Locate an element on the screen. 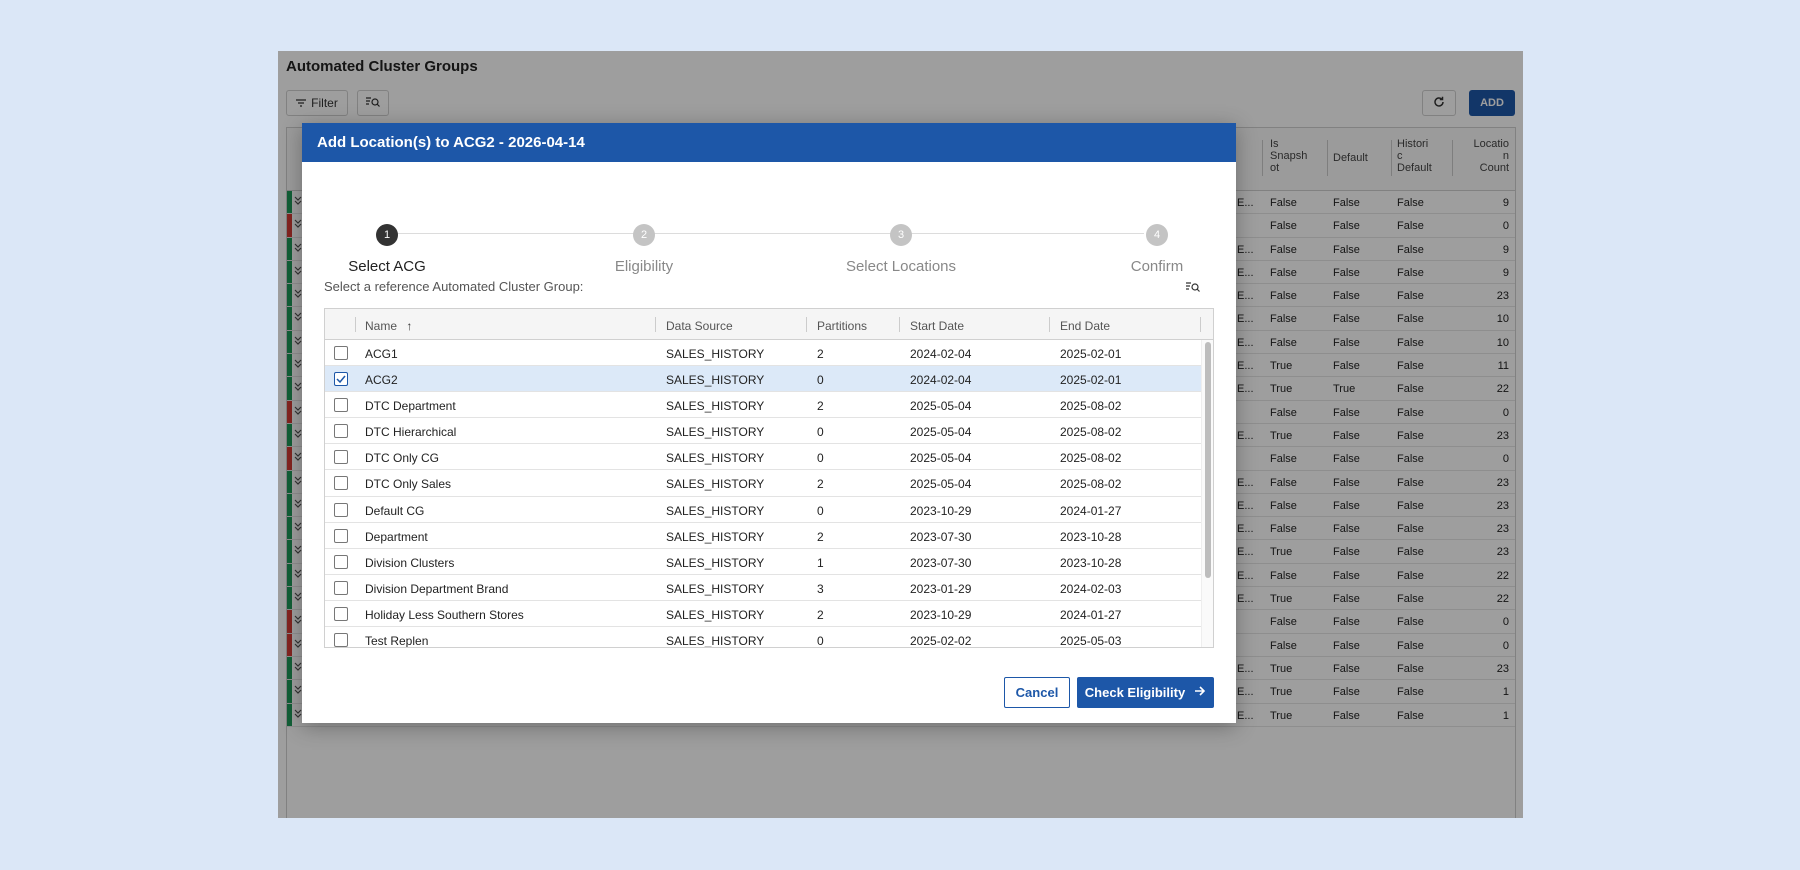 Image resolution: width=1800 pixels, height=870 pixels. check-eligibility-button: Check Eligibility is located at coordinates (1145, 692).